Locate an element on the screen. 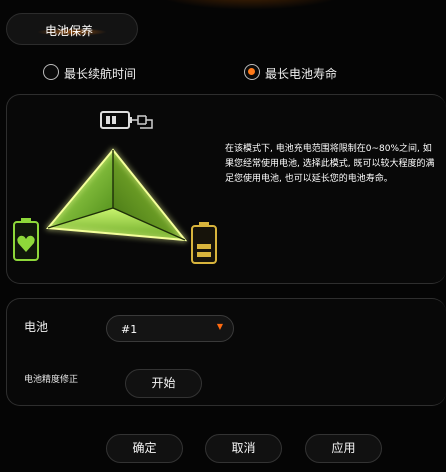 The width and height of the screenshot is (446, 472). dropdown-arrow-icon: ▼ is located at coordinates (219, 326).